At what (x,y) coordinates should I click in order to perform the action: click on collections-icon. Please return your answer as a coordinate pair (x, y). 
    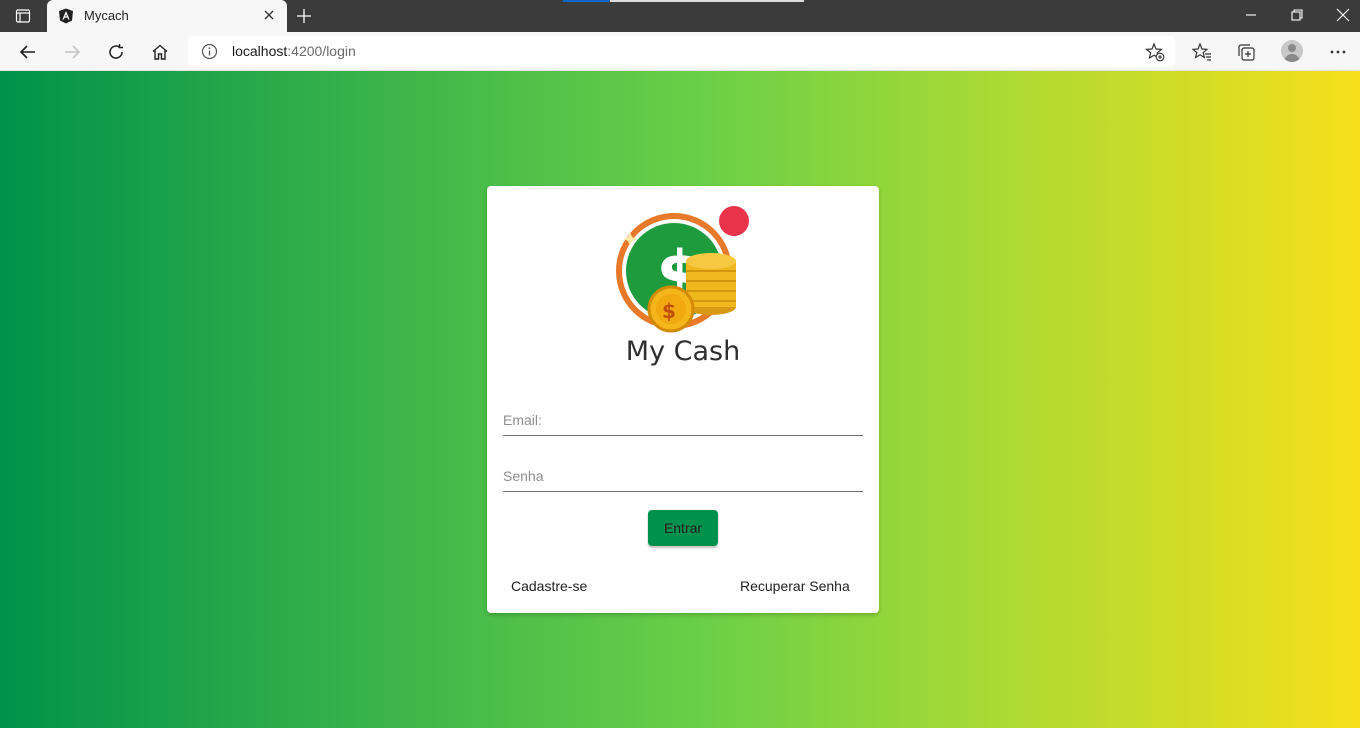
    Looking at the image, I should click on (1246, 52).